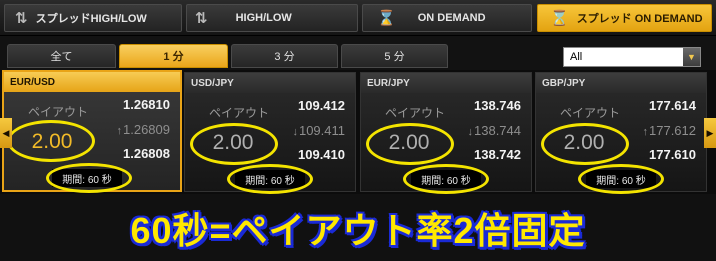  I want to click on price-high: 138.746, so click(497, 105).